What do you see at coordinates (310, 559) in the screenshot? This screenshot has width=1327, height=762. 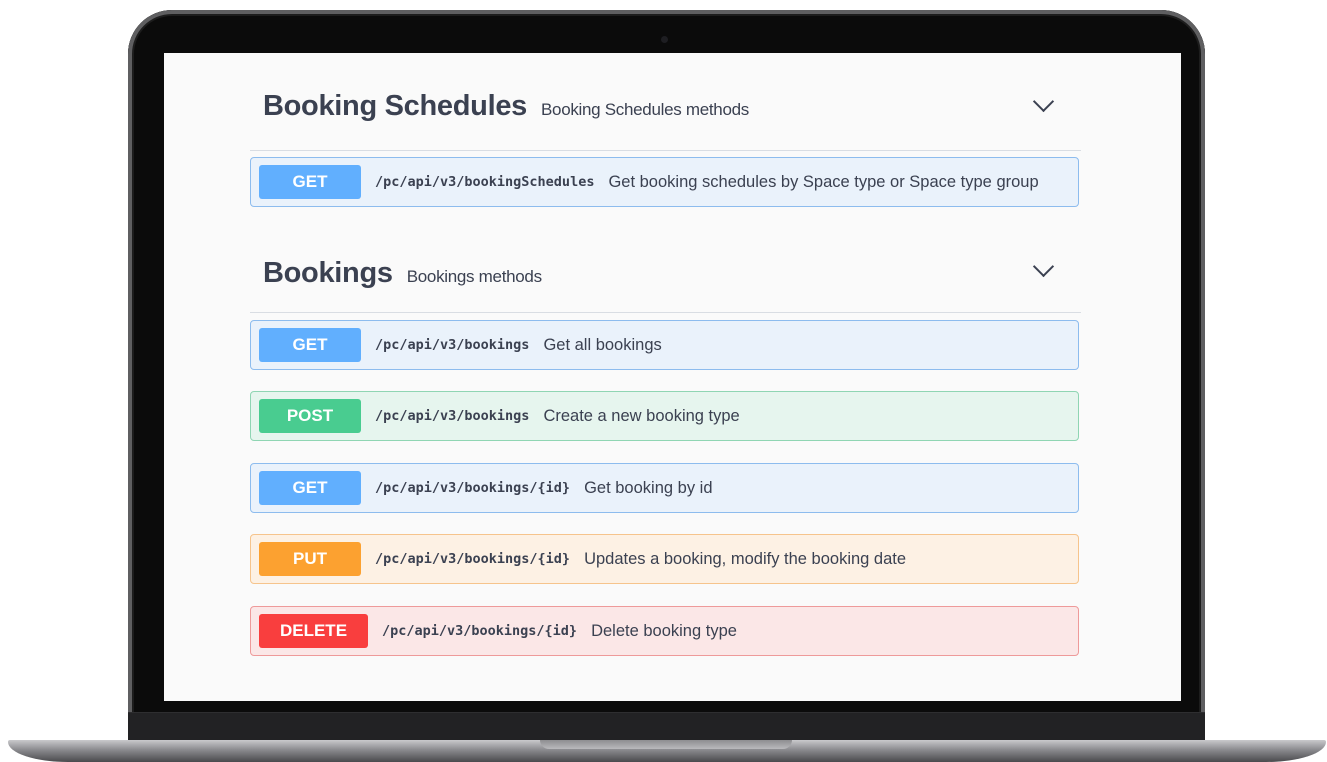 I see `method-badge: PUT` at bounding box center [310, 559].